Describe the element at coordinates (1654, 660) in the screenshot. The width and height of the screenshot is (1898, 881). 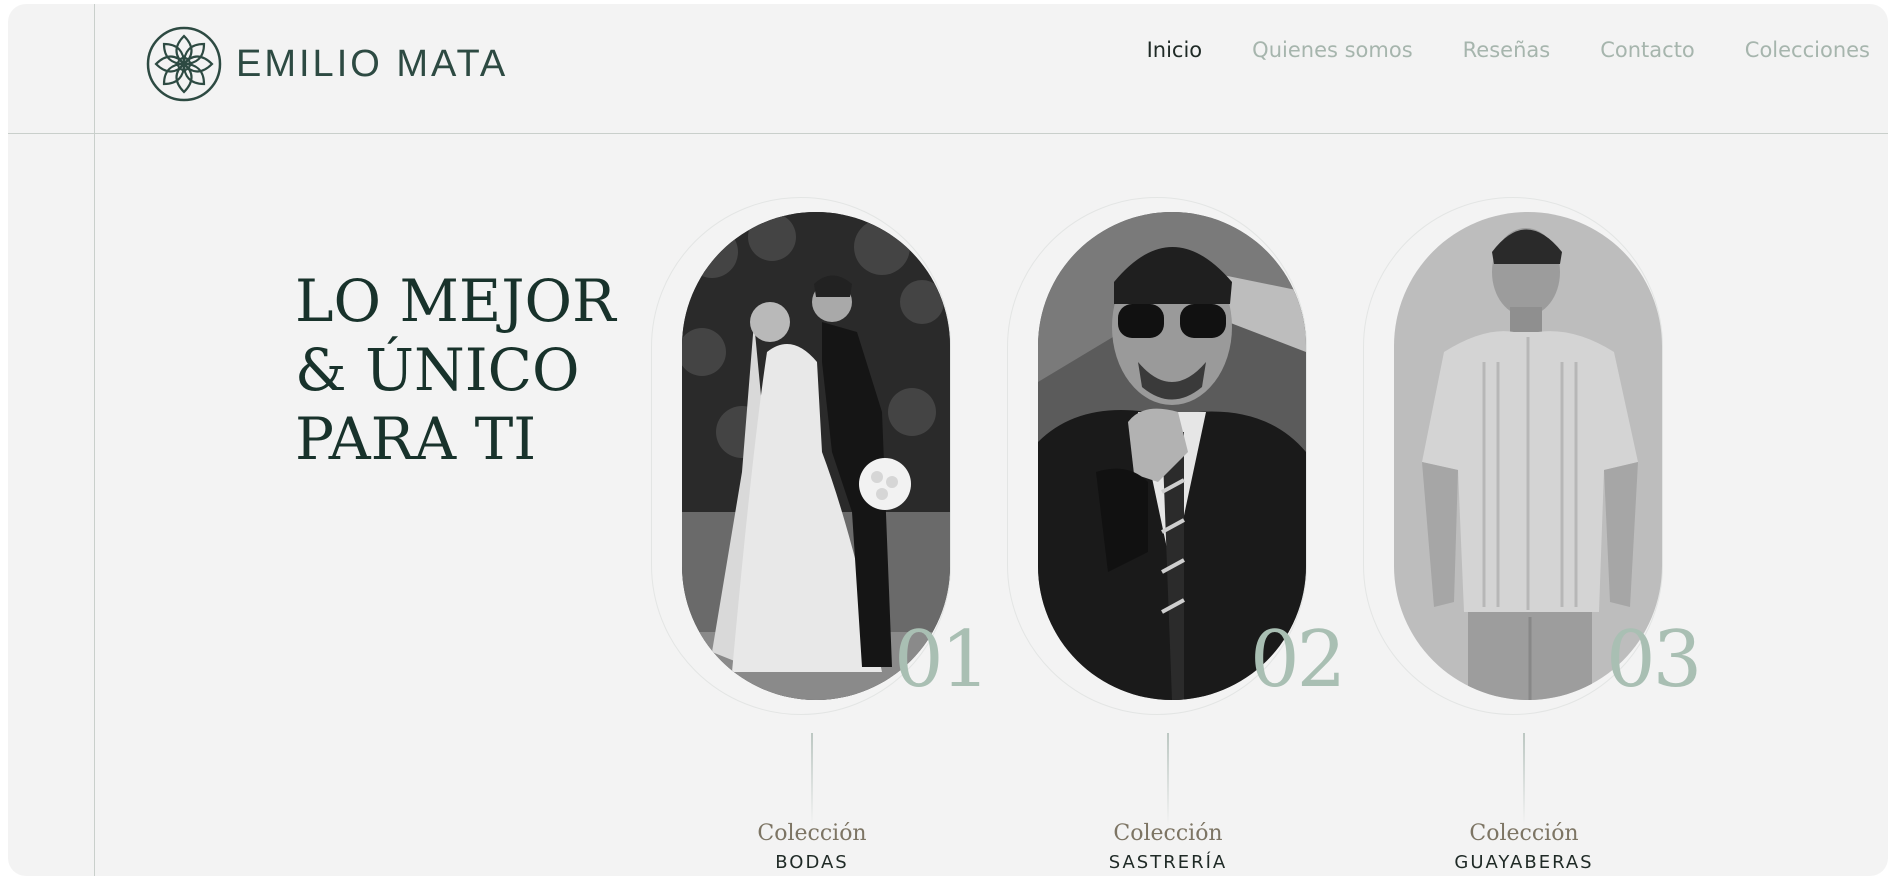
I see `collection-number: 03` at that location.